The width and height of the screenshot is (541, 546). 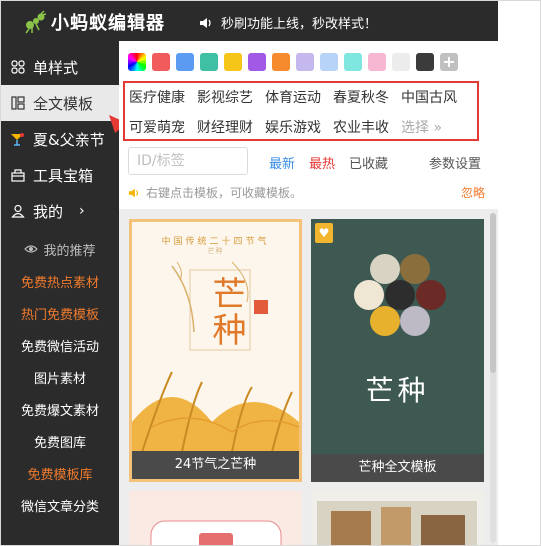 I want to click on hint-bar: 右键点击模板，可收藏模板。, so click(x=215, y=192).